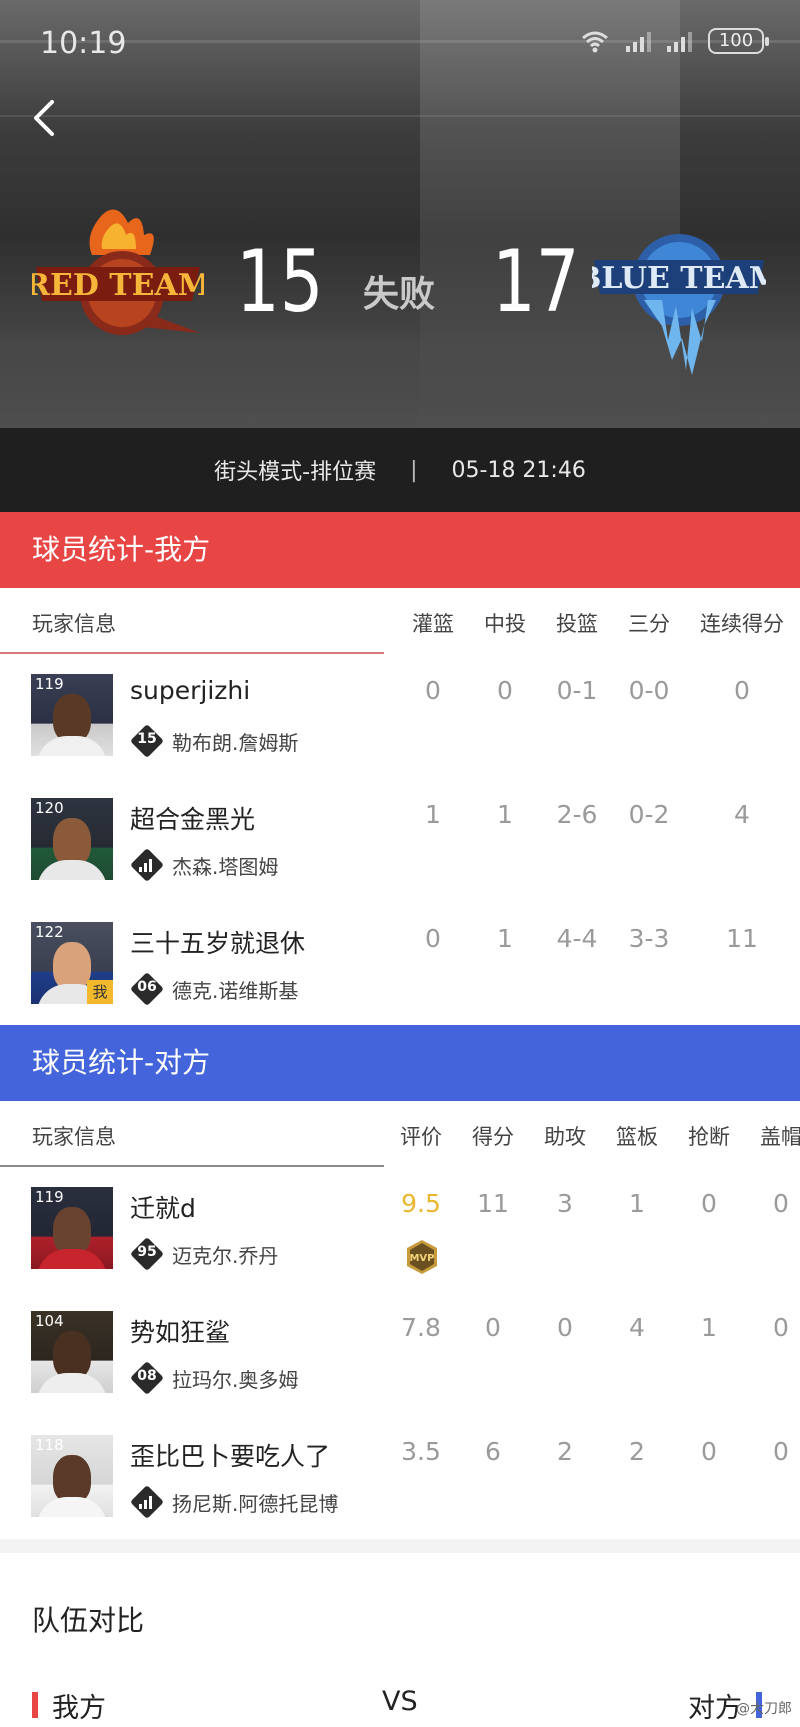 The image size is (800, 1727). Describe the element at coordinates (637, 1327) in the screenshot. I see `stat-rebounds: 4` at that location.